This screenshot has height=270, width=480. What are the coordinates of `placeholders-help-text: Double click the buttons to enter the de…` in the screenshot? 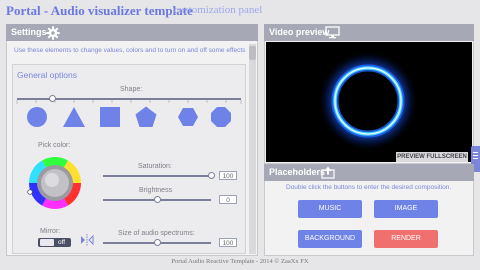 It's located at (369, 187).